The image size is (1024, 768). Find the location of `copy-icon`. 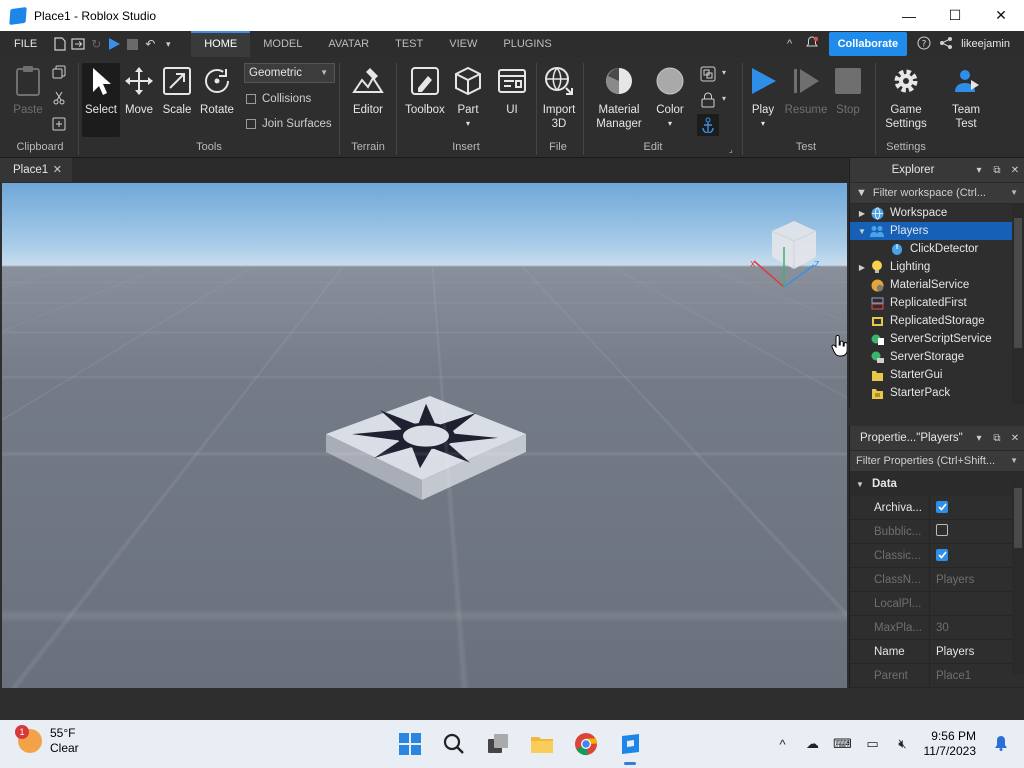

copy-icon is located at coordinates (59, 73).